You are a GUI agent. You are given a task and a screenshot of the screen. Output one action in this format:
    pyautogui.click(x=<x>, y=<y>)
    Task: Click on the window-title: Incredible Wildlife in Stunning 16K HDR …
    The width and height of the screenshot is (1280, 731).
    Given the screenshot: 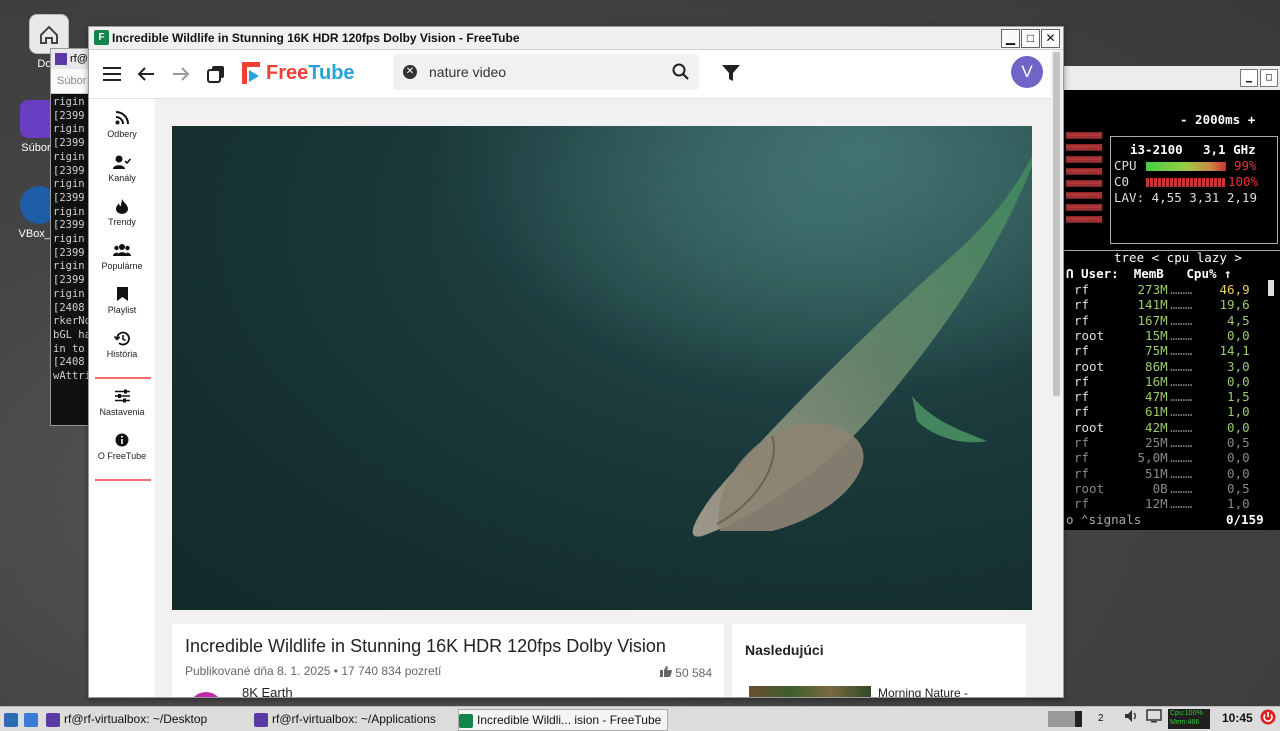 What is the action you would take?
    pyautogui.click(x=316, y=38)
    